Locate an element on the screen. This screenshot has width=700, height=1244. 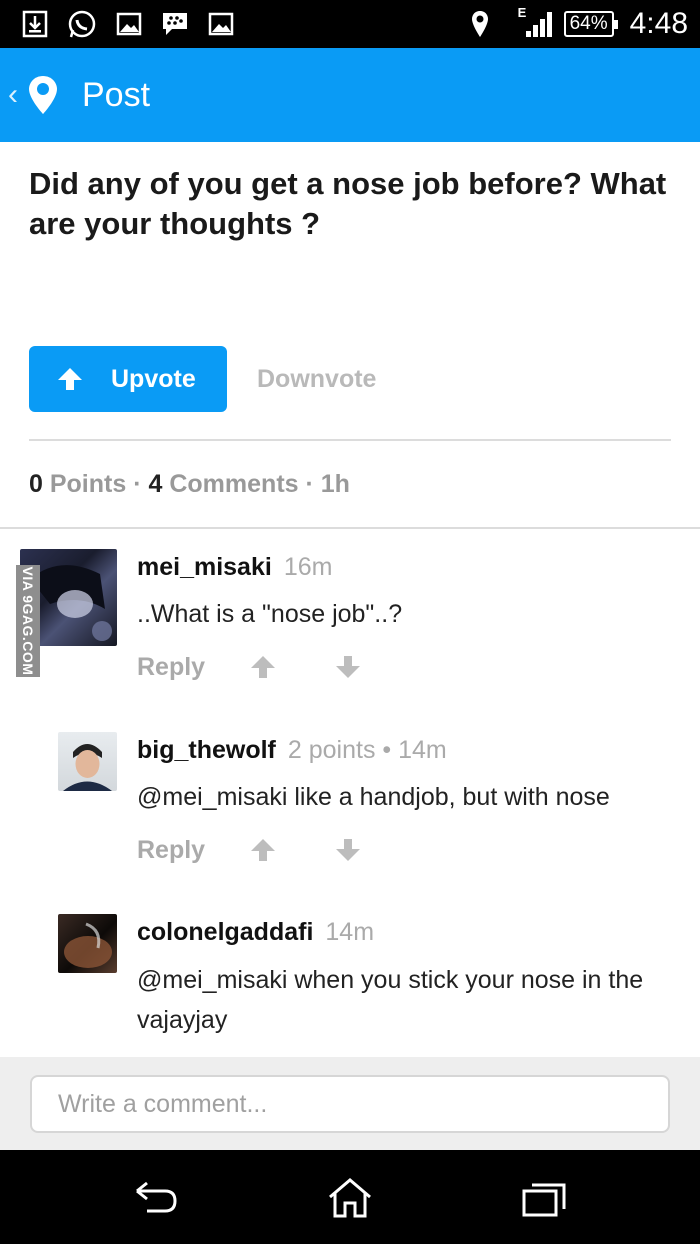
comment-header: big_thewolf 2 points • 14m is located at coordinates (292, 750).